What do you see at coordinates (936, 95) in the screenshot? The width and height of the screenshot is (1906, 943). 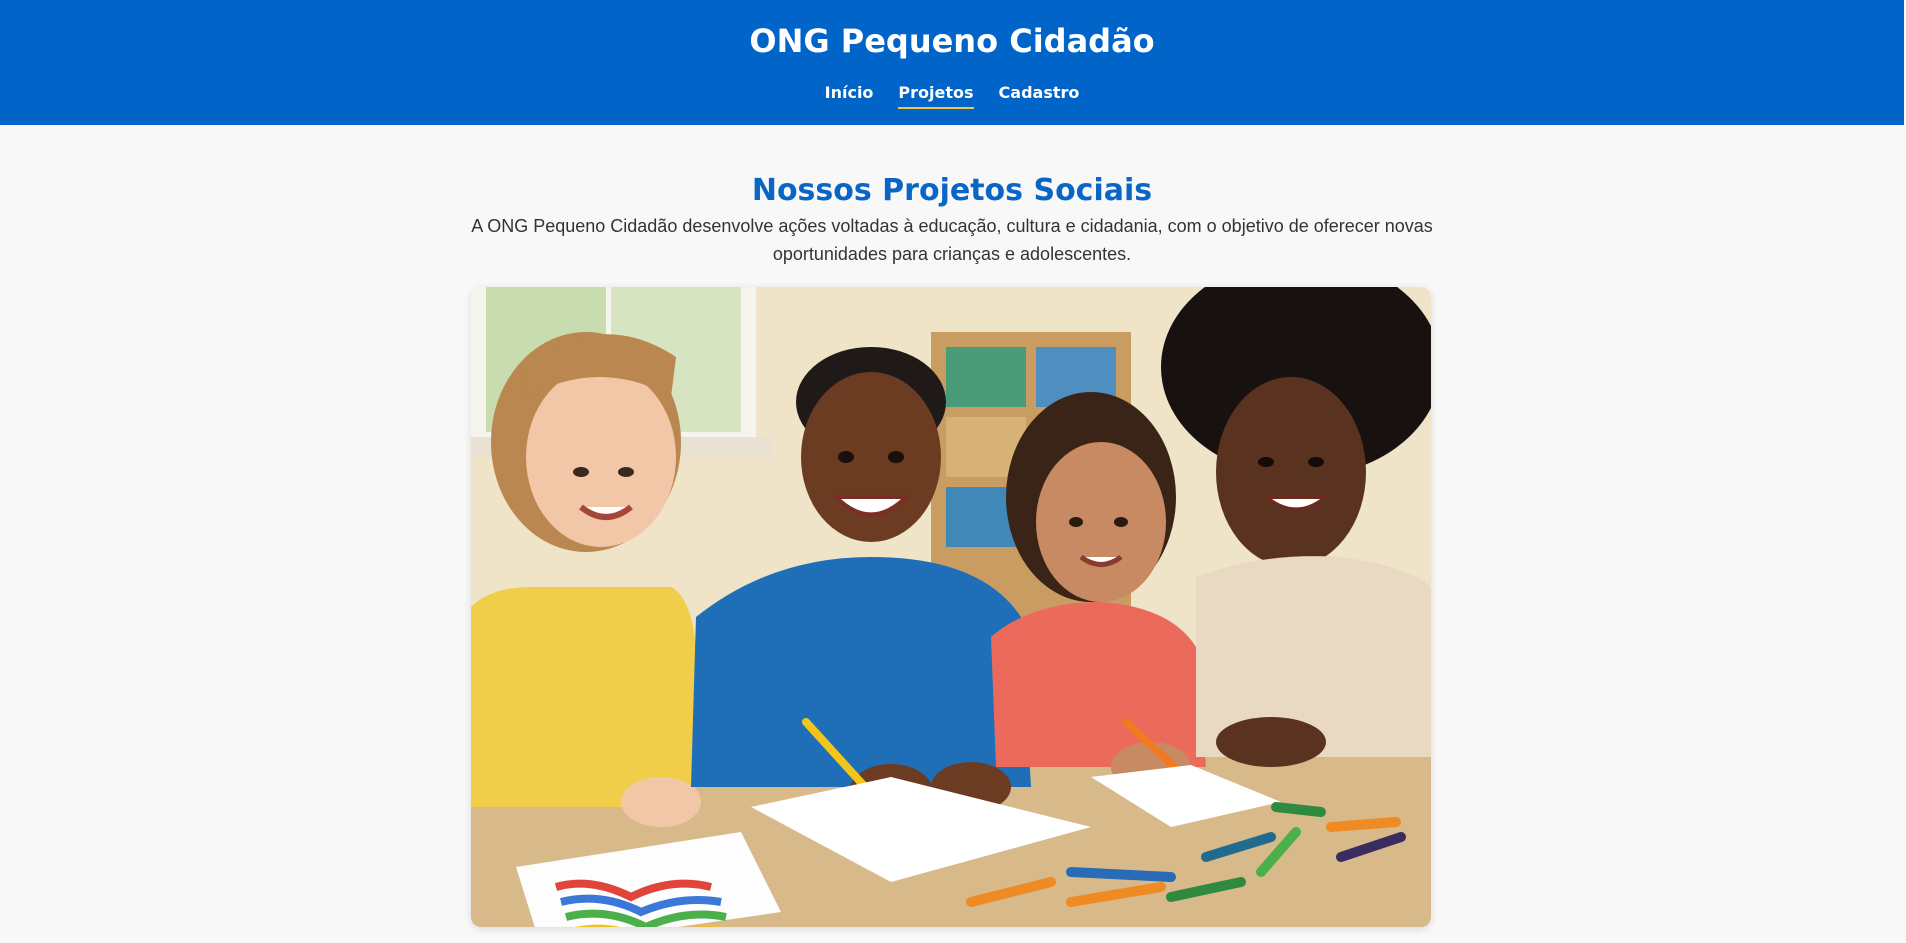 I see `nav-link-projetos: Projetos` at bounding box center [936, 95].